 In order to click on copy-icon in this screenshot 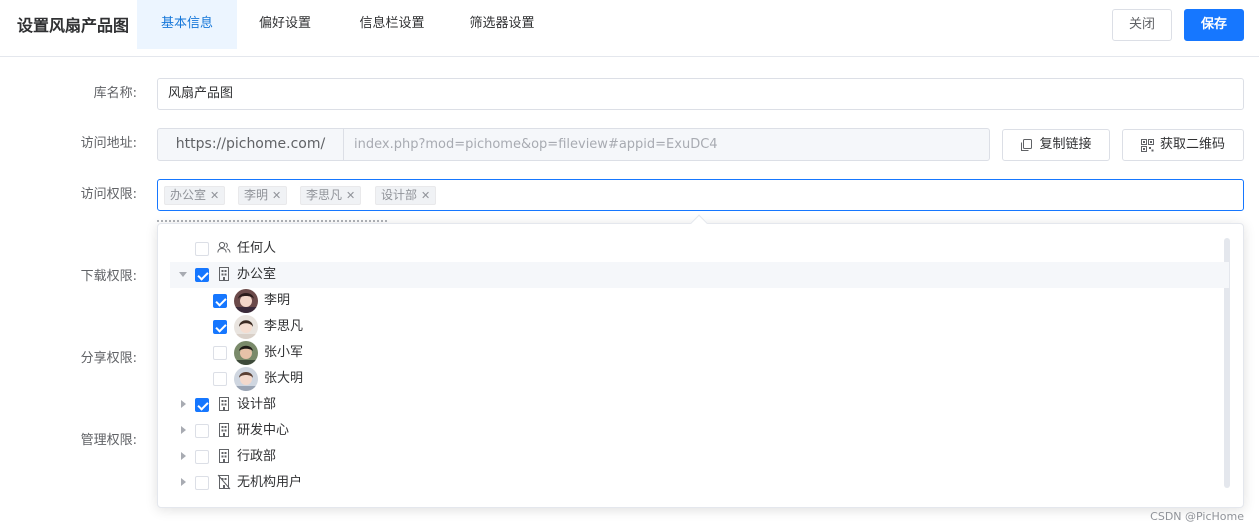, I will do `click(1027, 144)`.